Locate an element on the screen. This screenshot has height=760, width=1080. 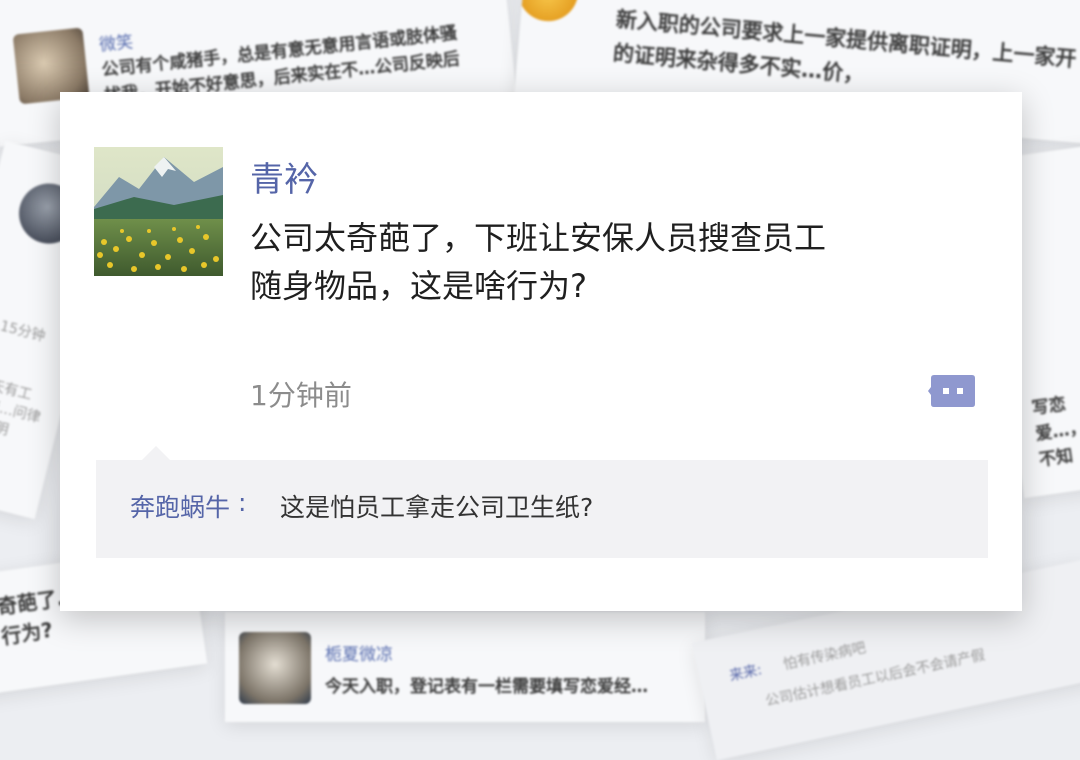
post-username: 青衿 is located at coordinates (284, 176).